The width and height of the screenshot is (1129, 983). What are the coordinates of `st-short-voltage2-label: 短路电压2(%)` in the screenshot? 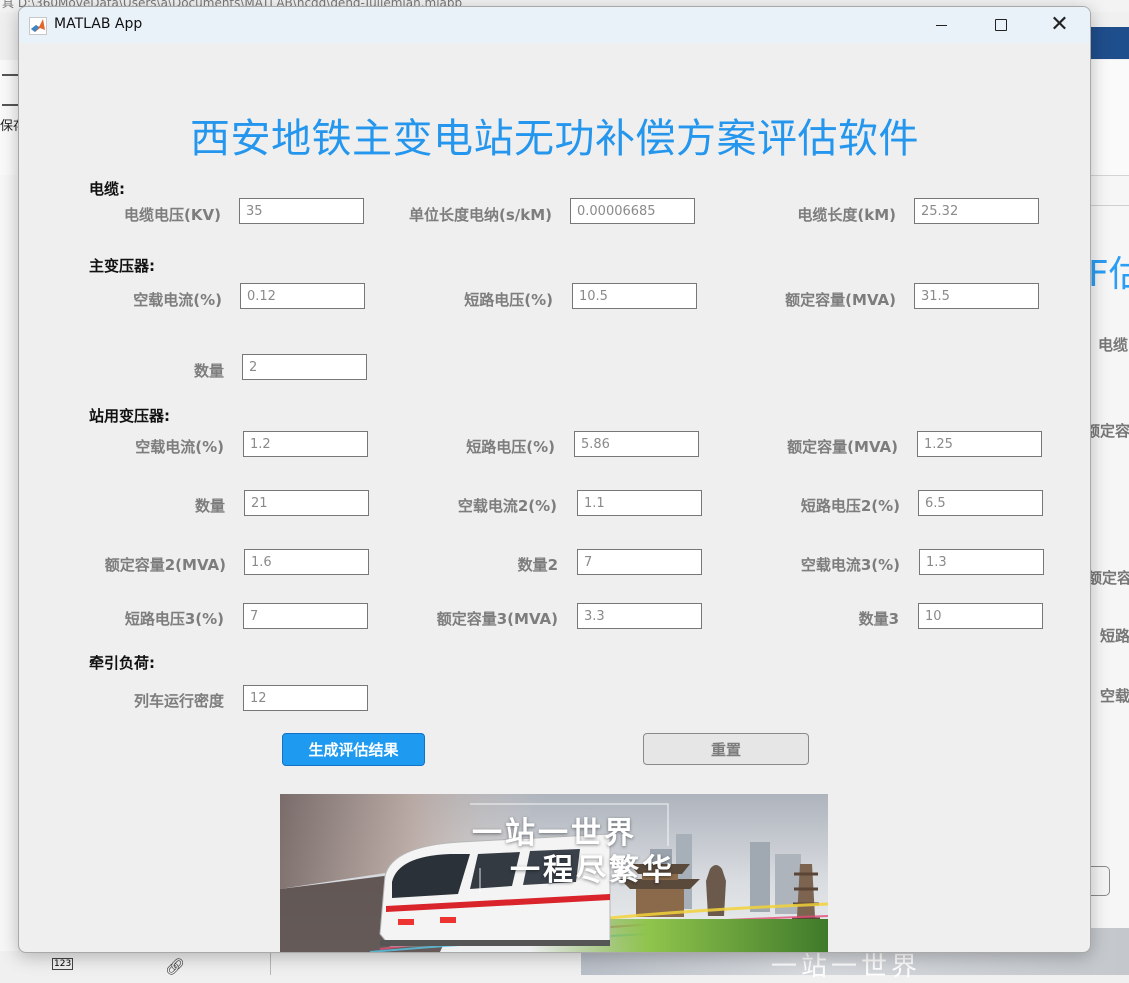 It's located at (850, 506).